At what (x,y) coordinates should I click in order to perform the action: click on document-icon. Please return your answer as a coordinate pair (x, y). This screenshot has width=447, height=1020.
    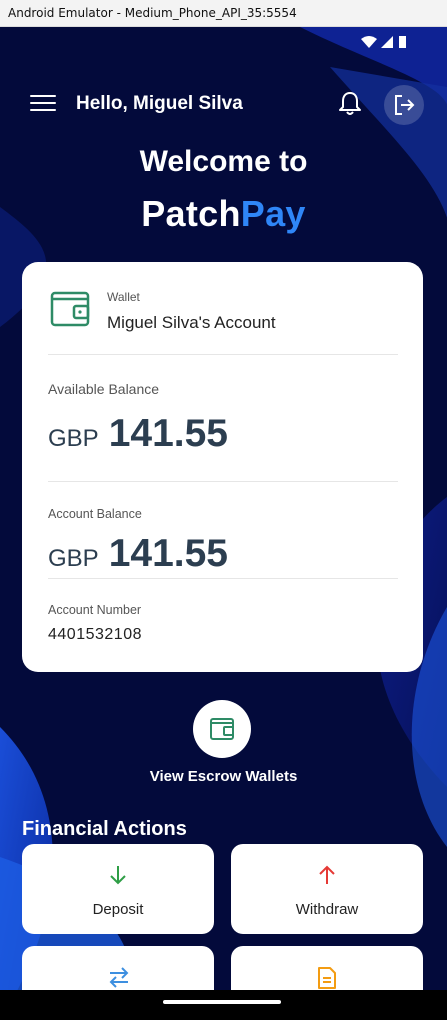
    Looking at the image, I should click on (327, 978).